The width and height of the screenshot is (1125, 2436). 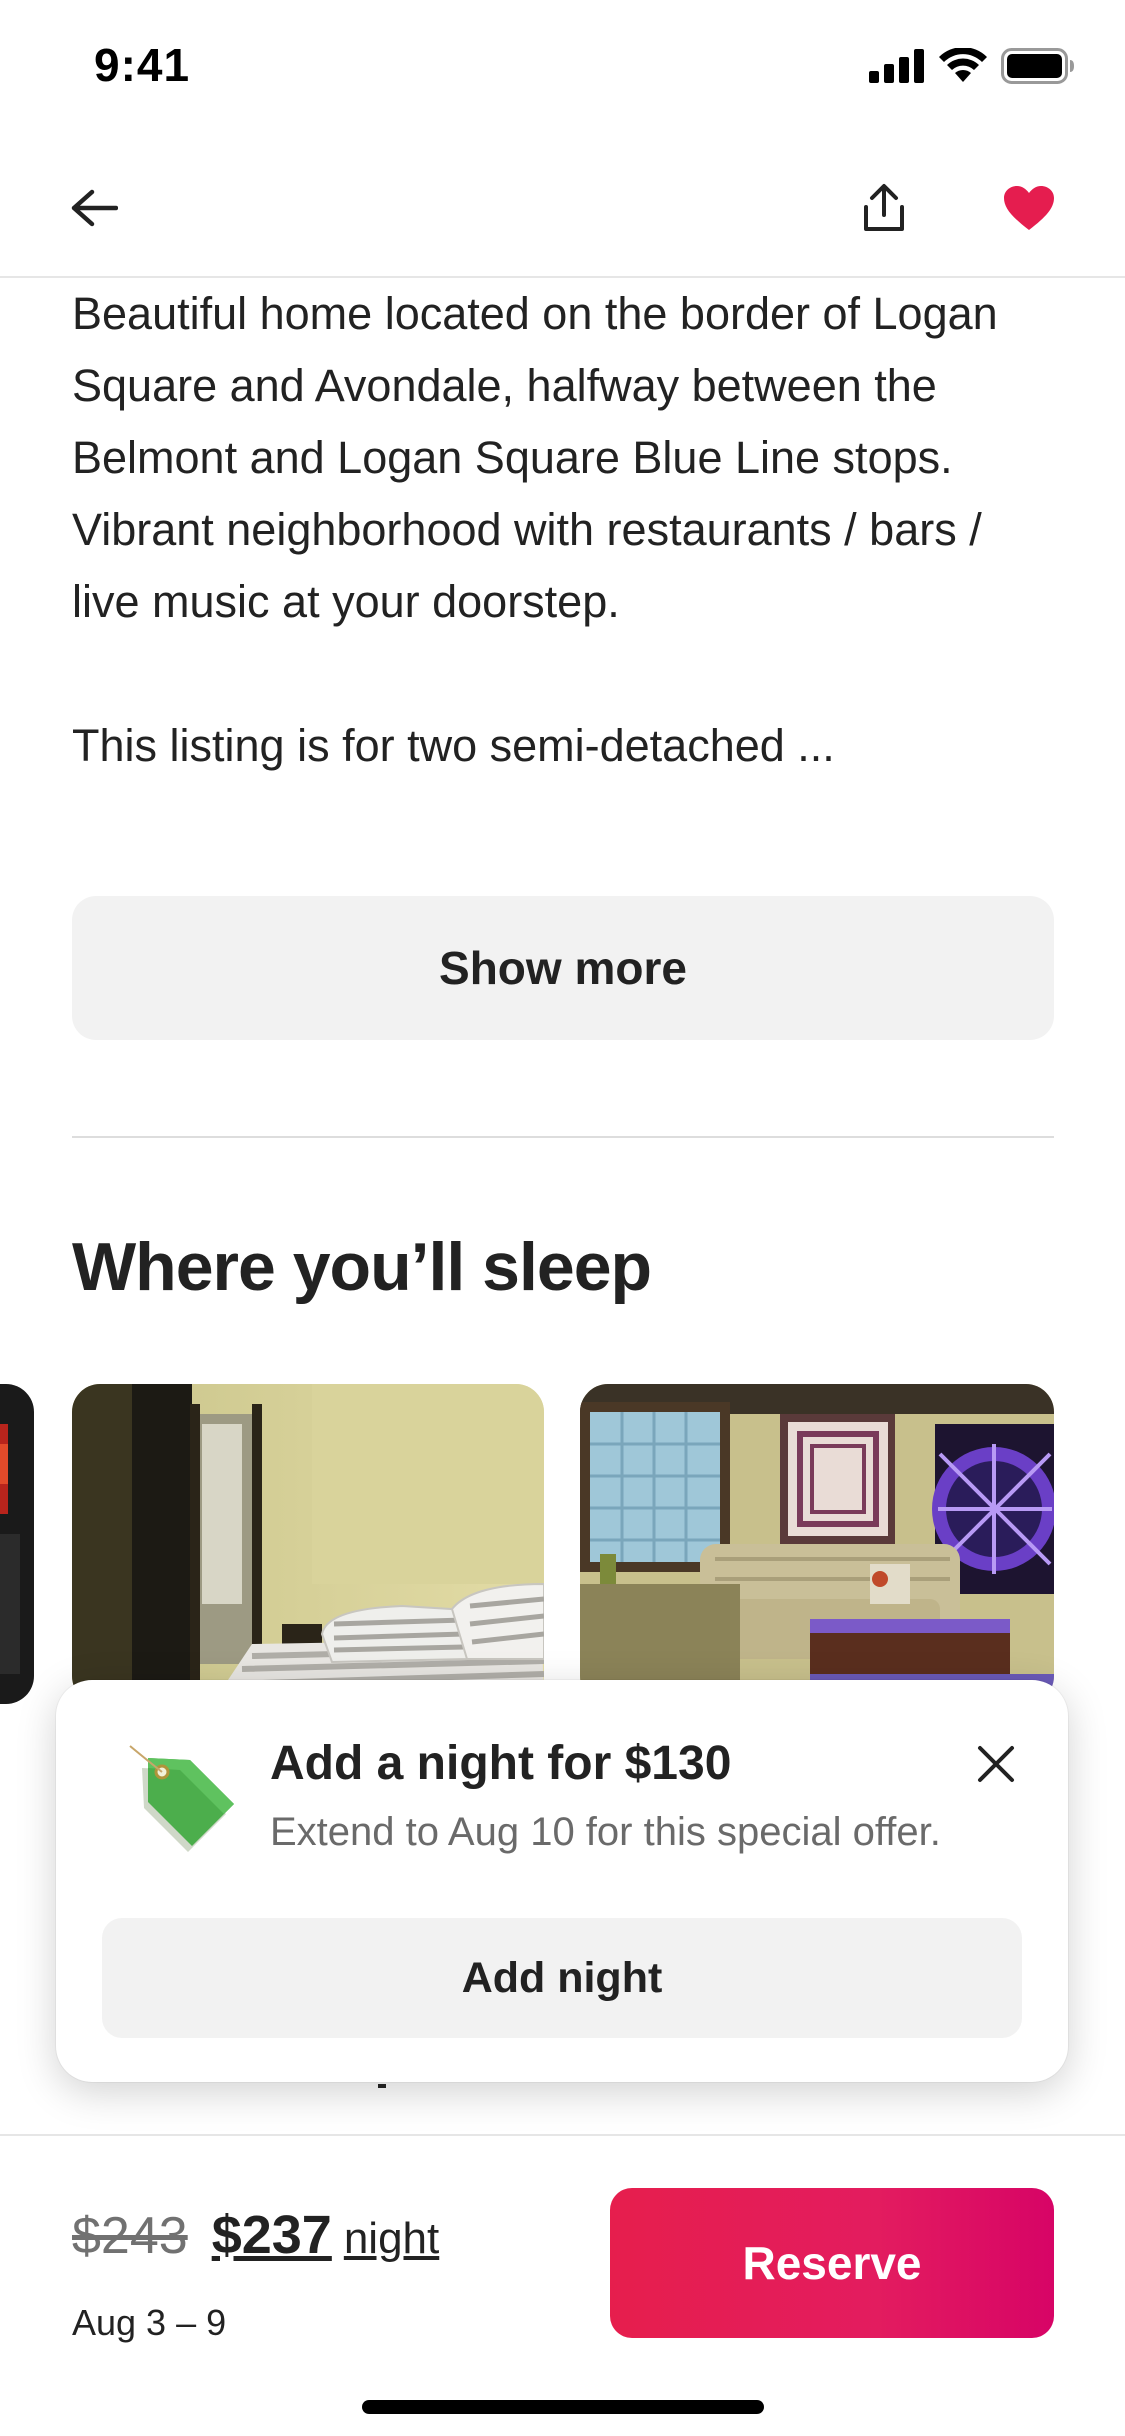 I want to click on original-price: $243, so click(x=130, y=2236).